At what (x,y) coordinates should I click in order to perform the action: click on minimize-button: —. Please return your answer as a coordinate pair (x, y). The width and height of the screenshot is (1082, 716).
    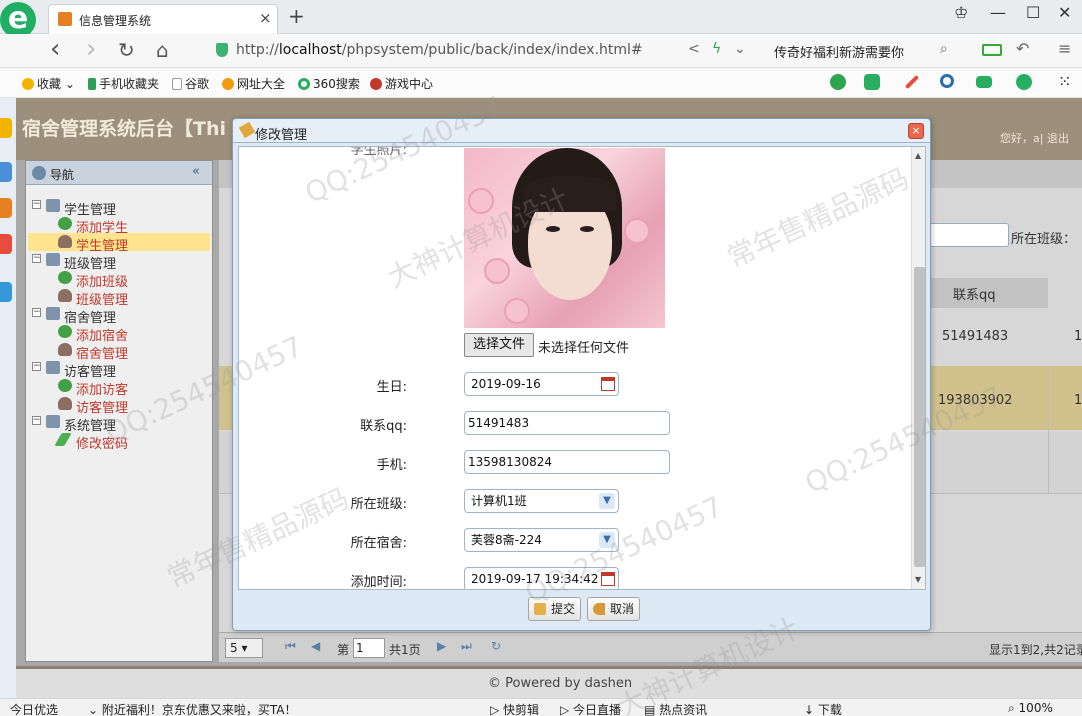
    Looking at the image, I should click on (998, 12).